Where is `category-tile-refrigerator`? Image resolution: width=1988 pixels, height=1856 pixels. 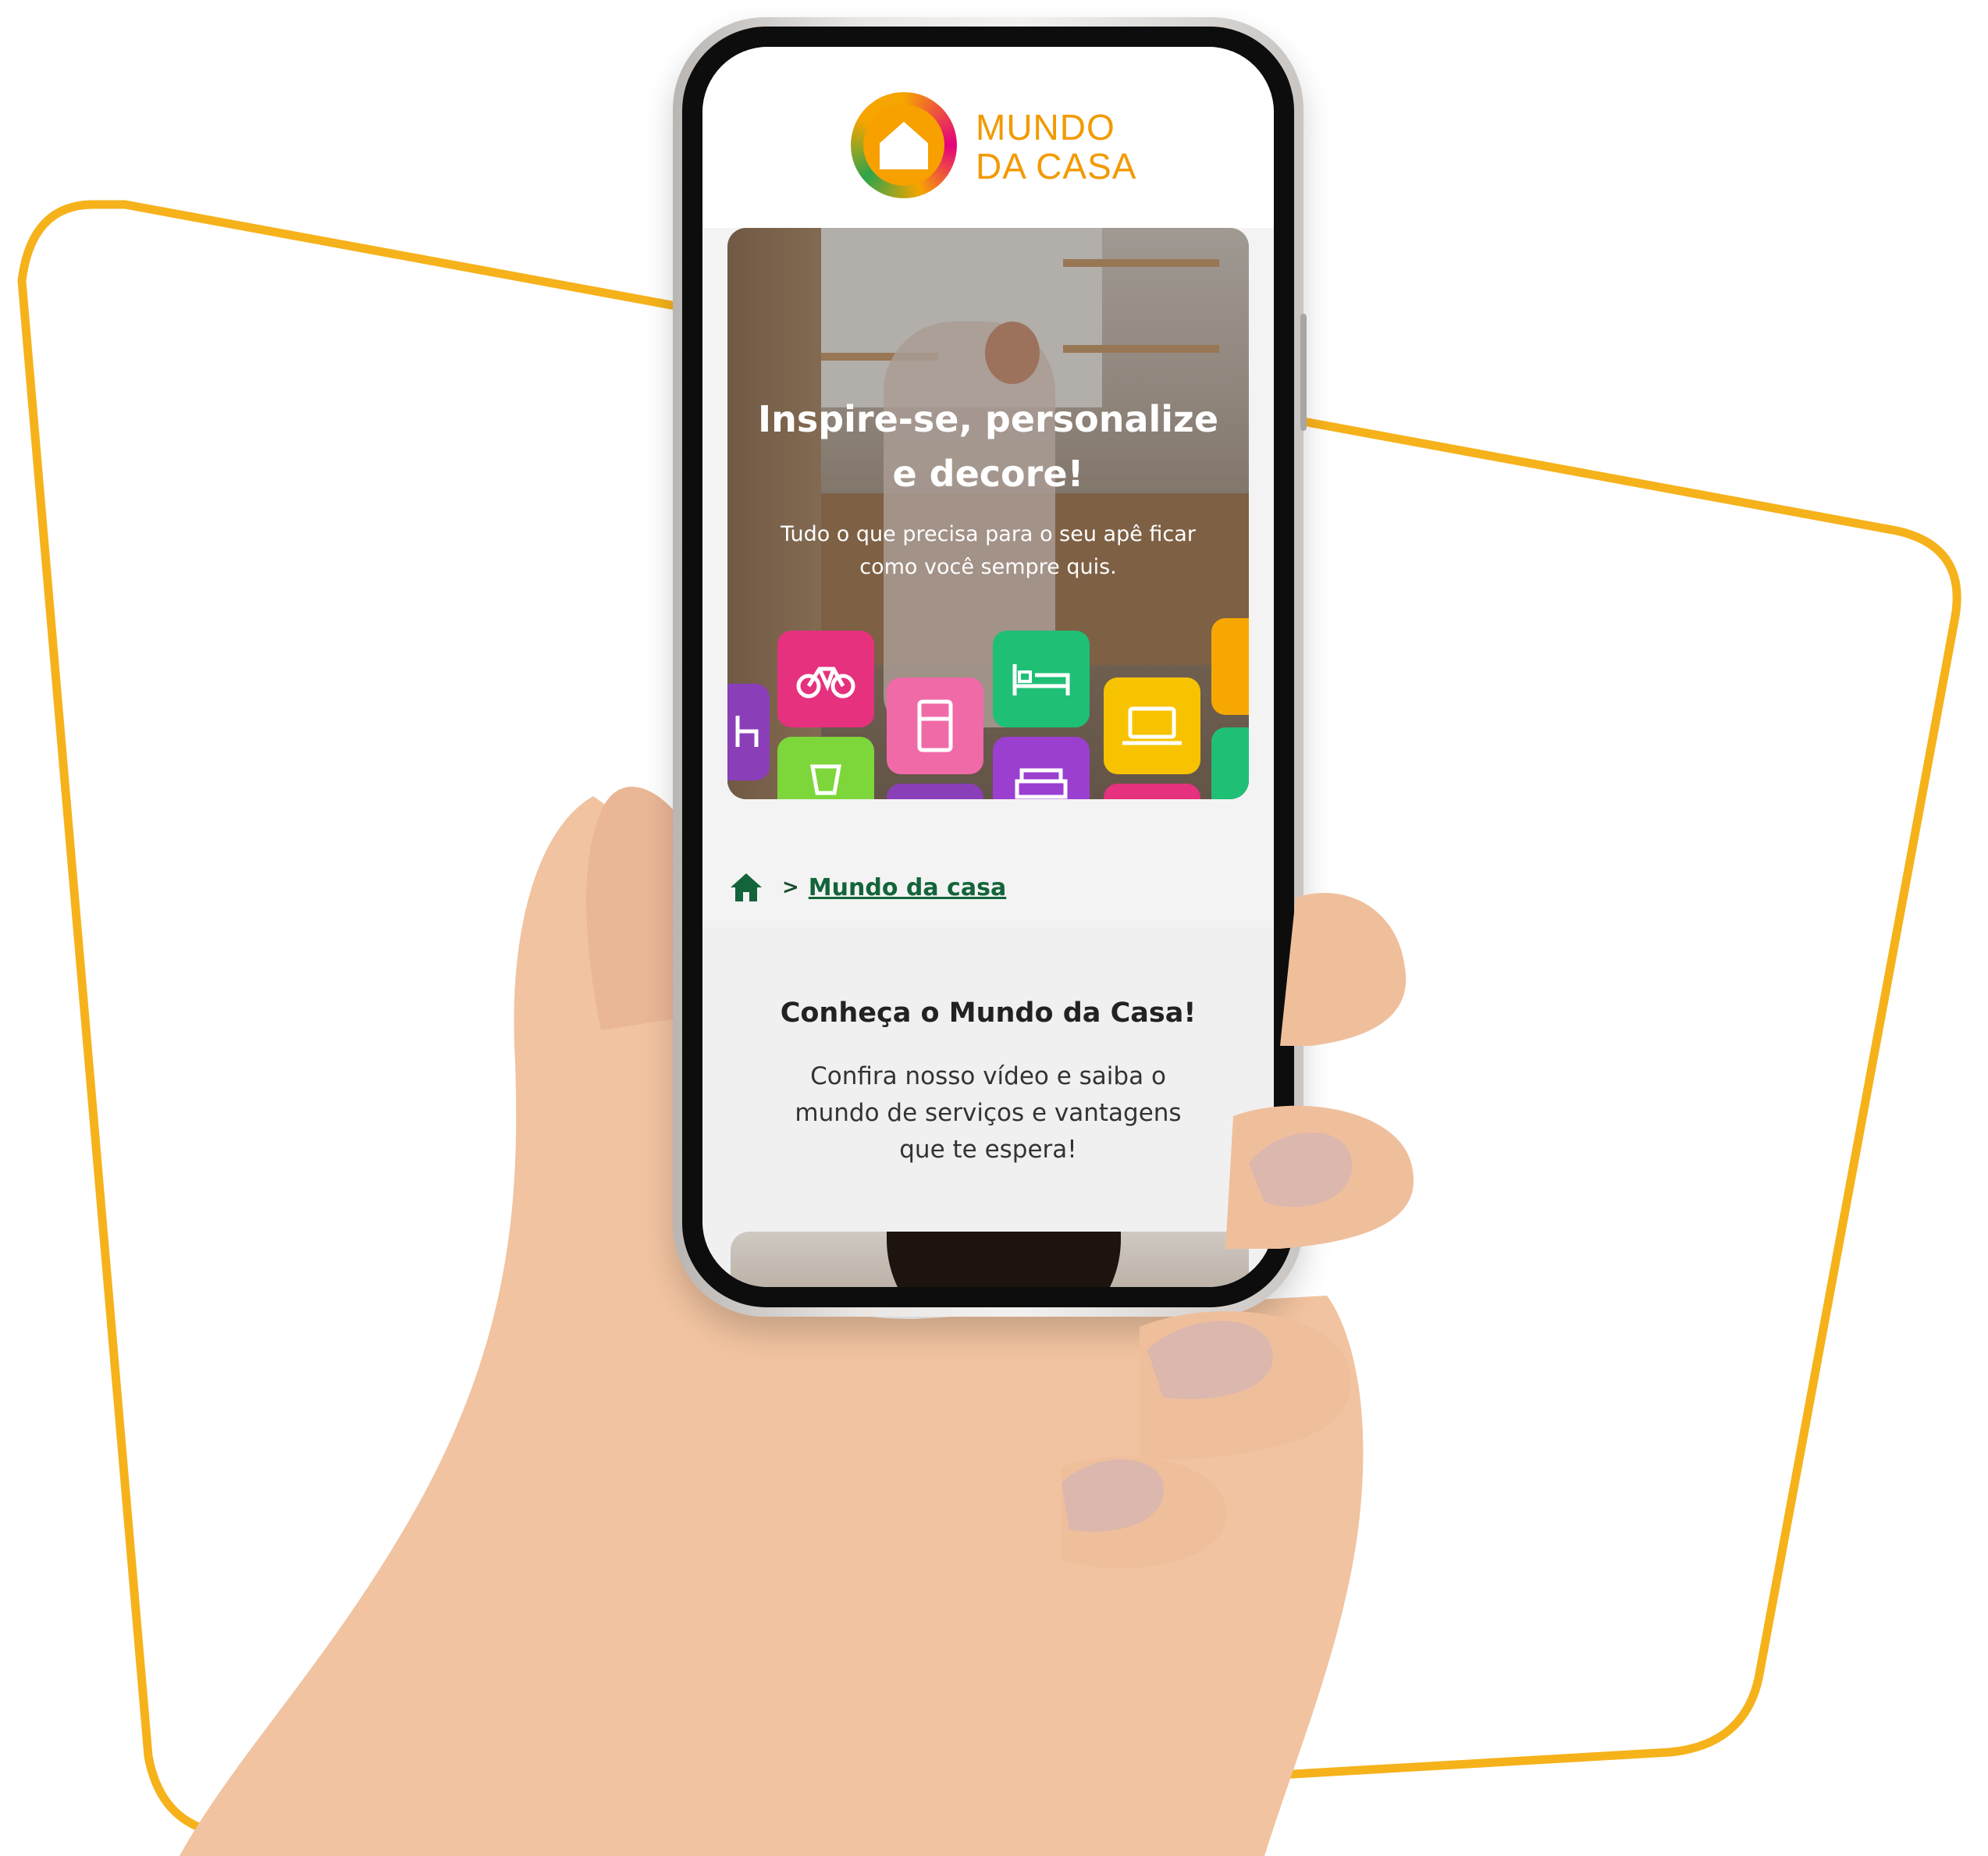
category-tile-refrigerator is located at coordinates (935, 725).